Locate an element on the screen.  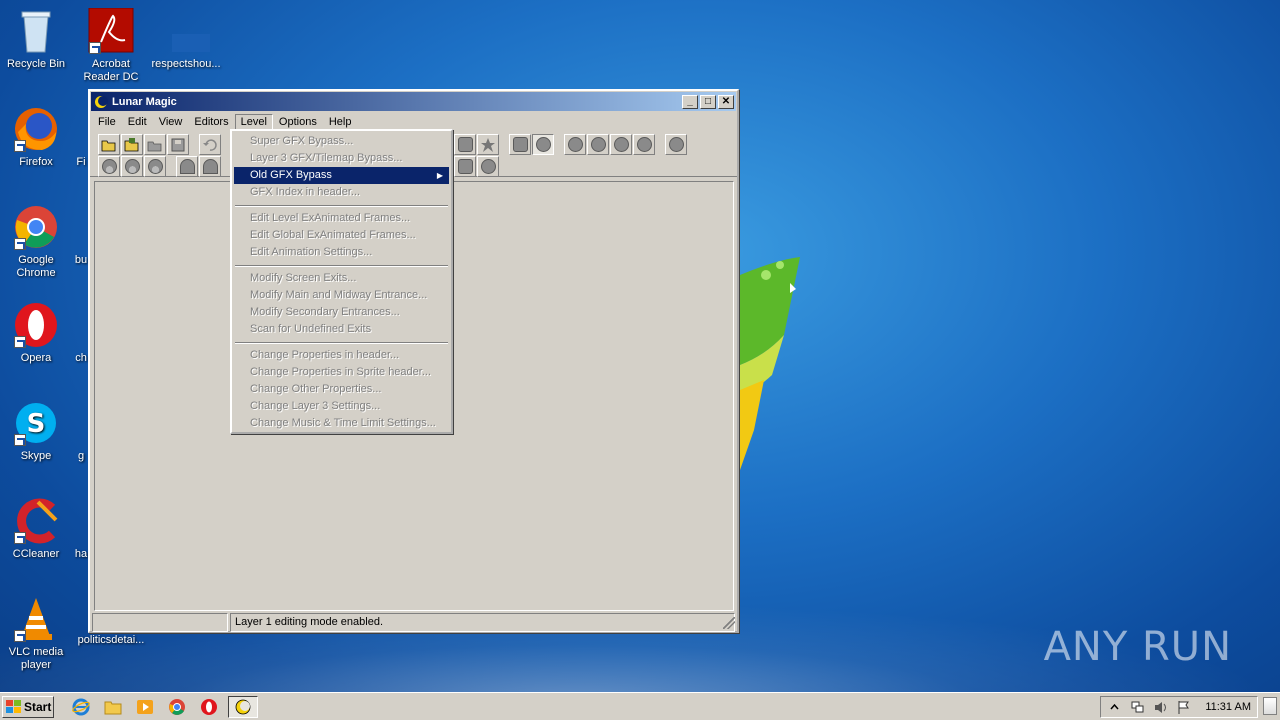
desktop-icon-vlc: VLC media player is located at coordinates (36, 634).